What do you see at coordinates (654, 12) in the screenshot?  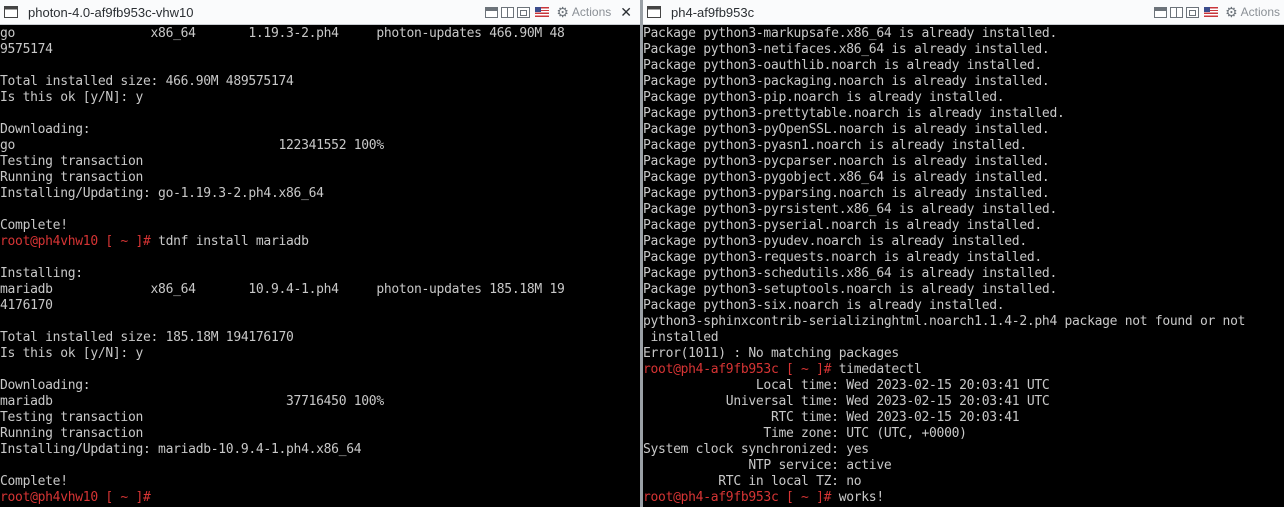 I see `console-window-icon` at bounding box center [654, 12].